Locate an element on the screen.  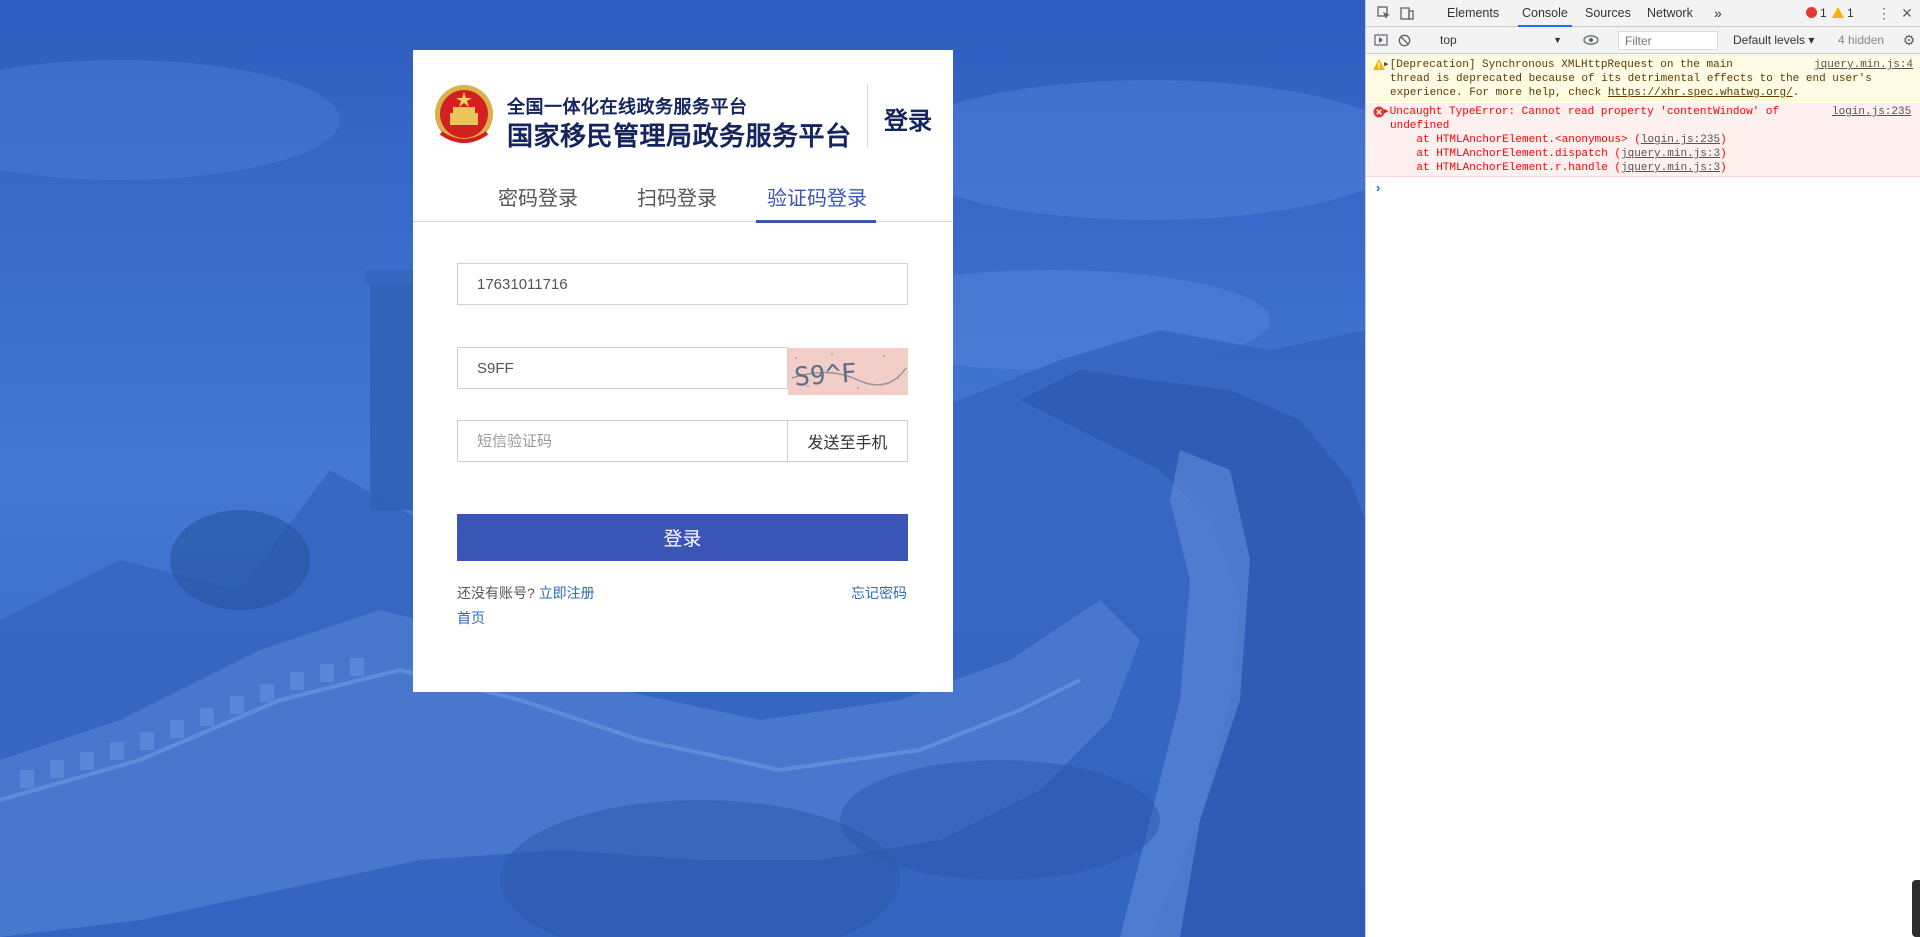
warning-help-link: https://xhr.spec.whatwg.org/ is located at coordinates (1700, 93).